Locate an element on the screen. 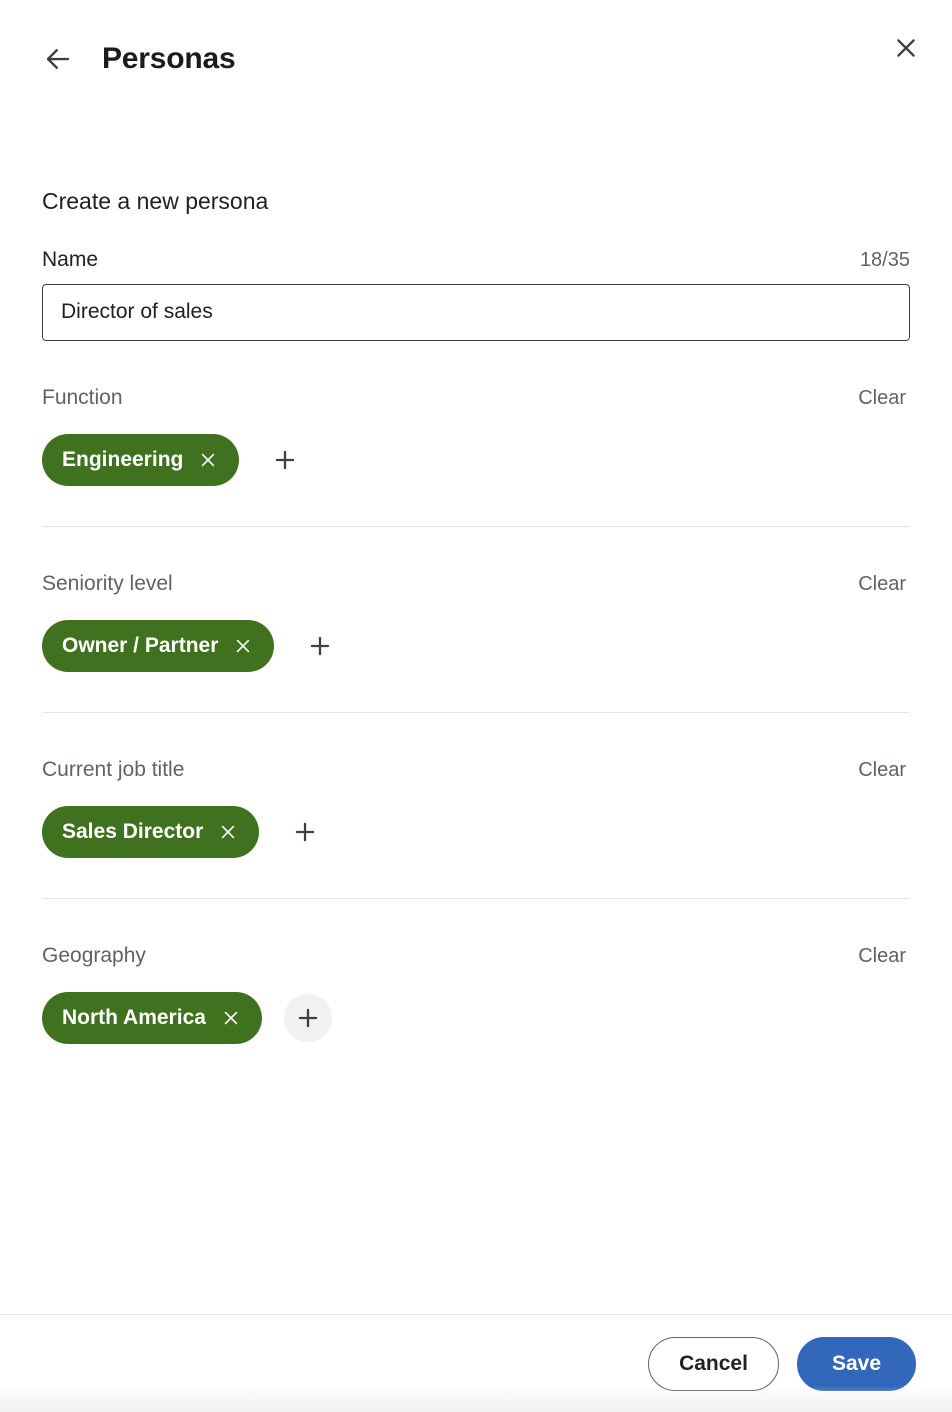 The width and height of the screenshot is (952, 1412). facet-header: Function Clear is located at coordinates (476, 398).